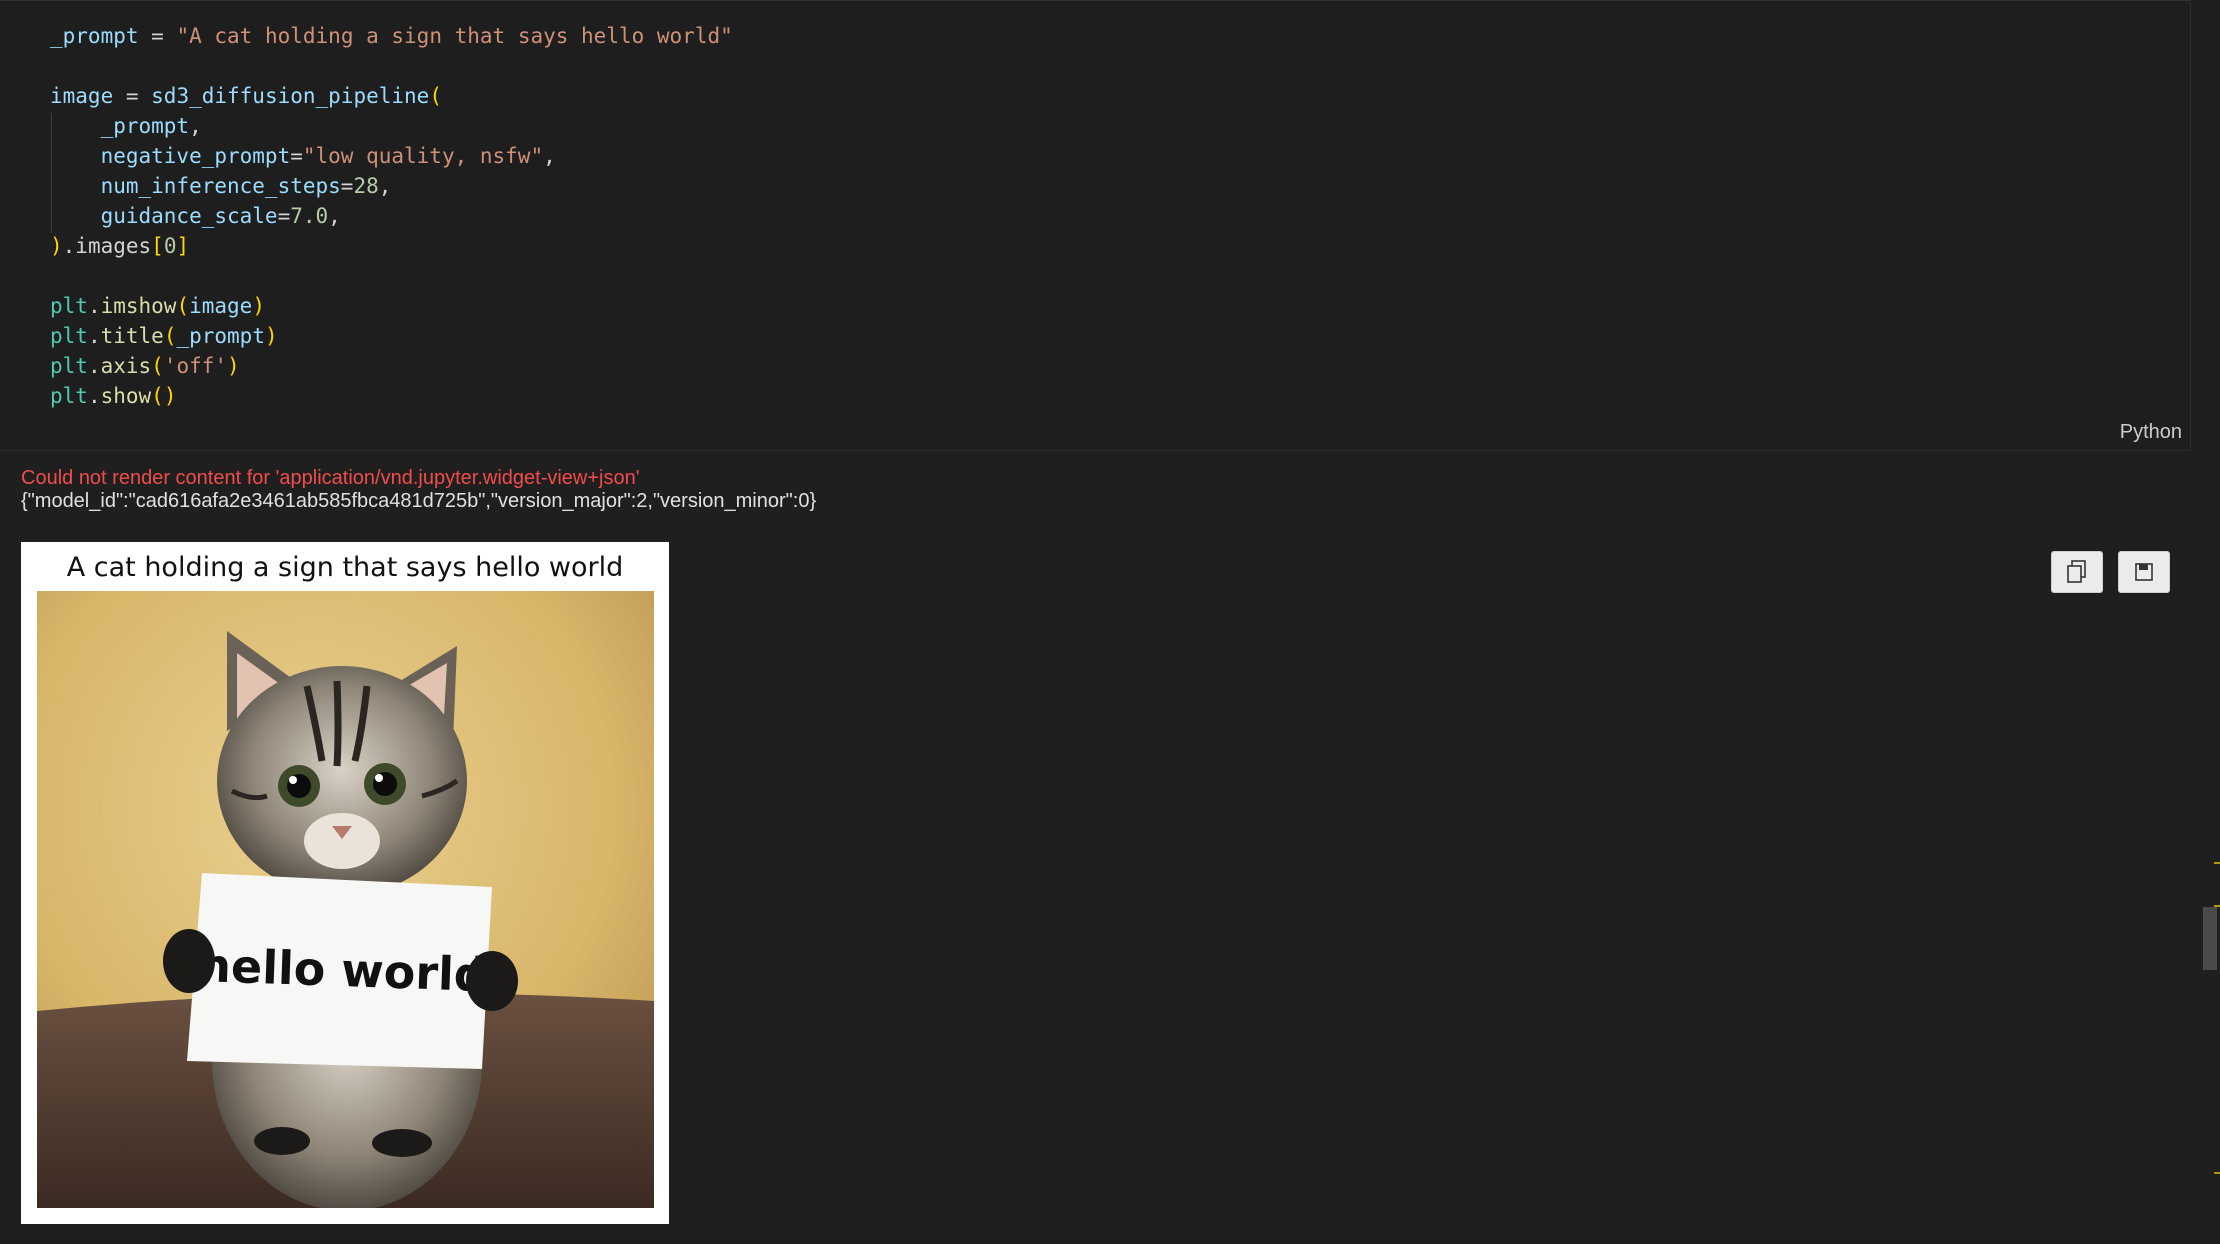  Describe the element at coordinates (132, 336) in the screenshot. I see `code-token: title` at that location.